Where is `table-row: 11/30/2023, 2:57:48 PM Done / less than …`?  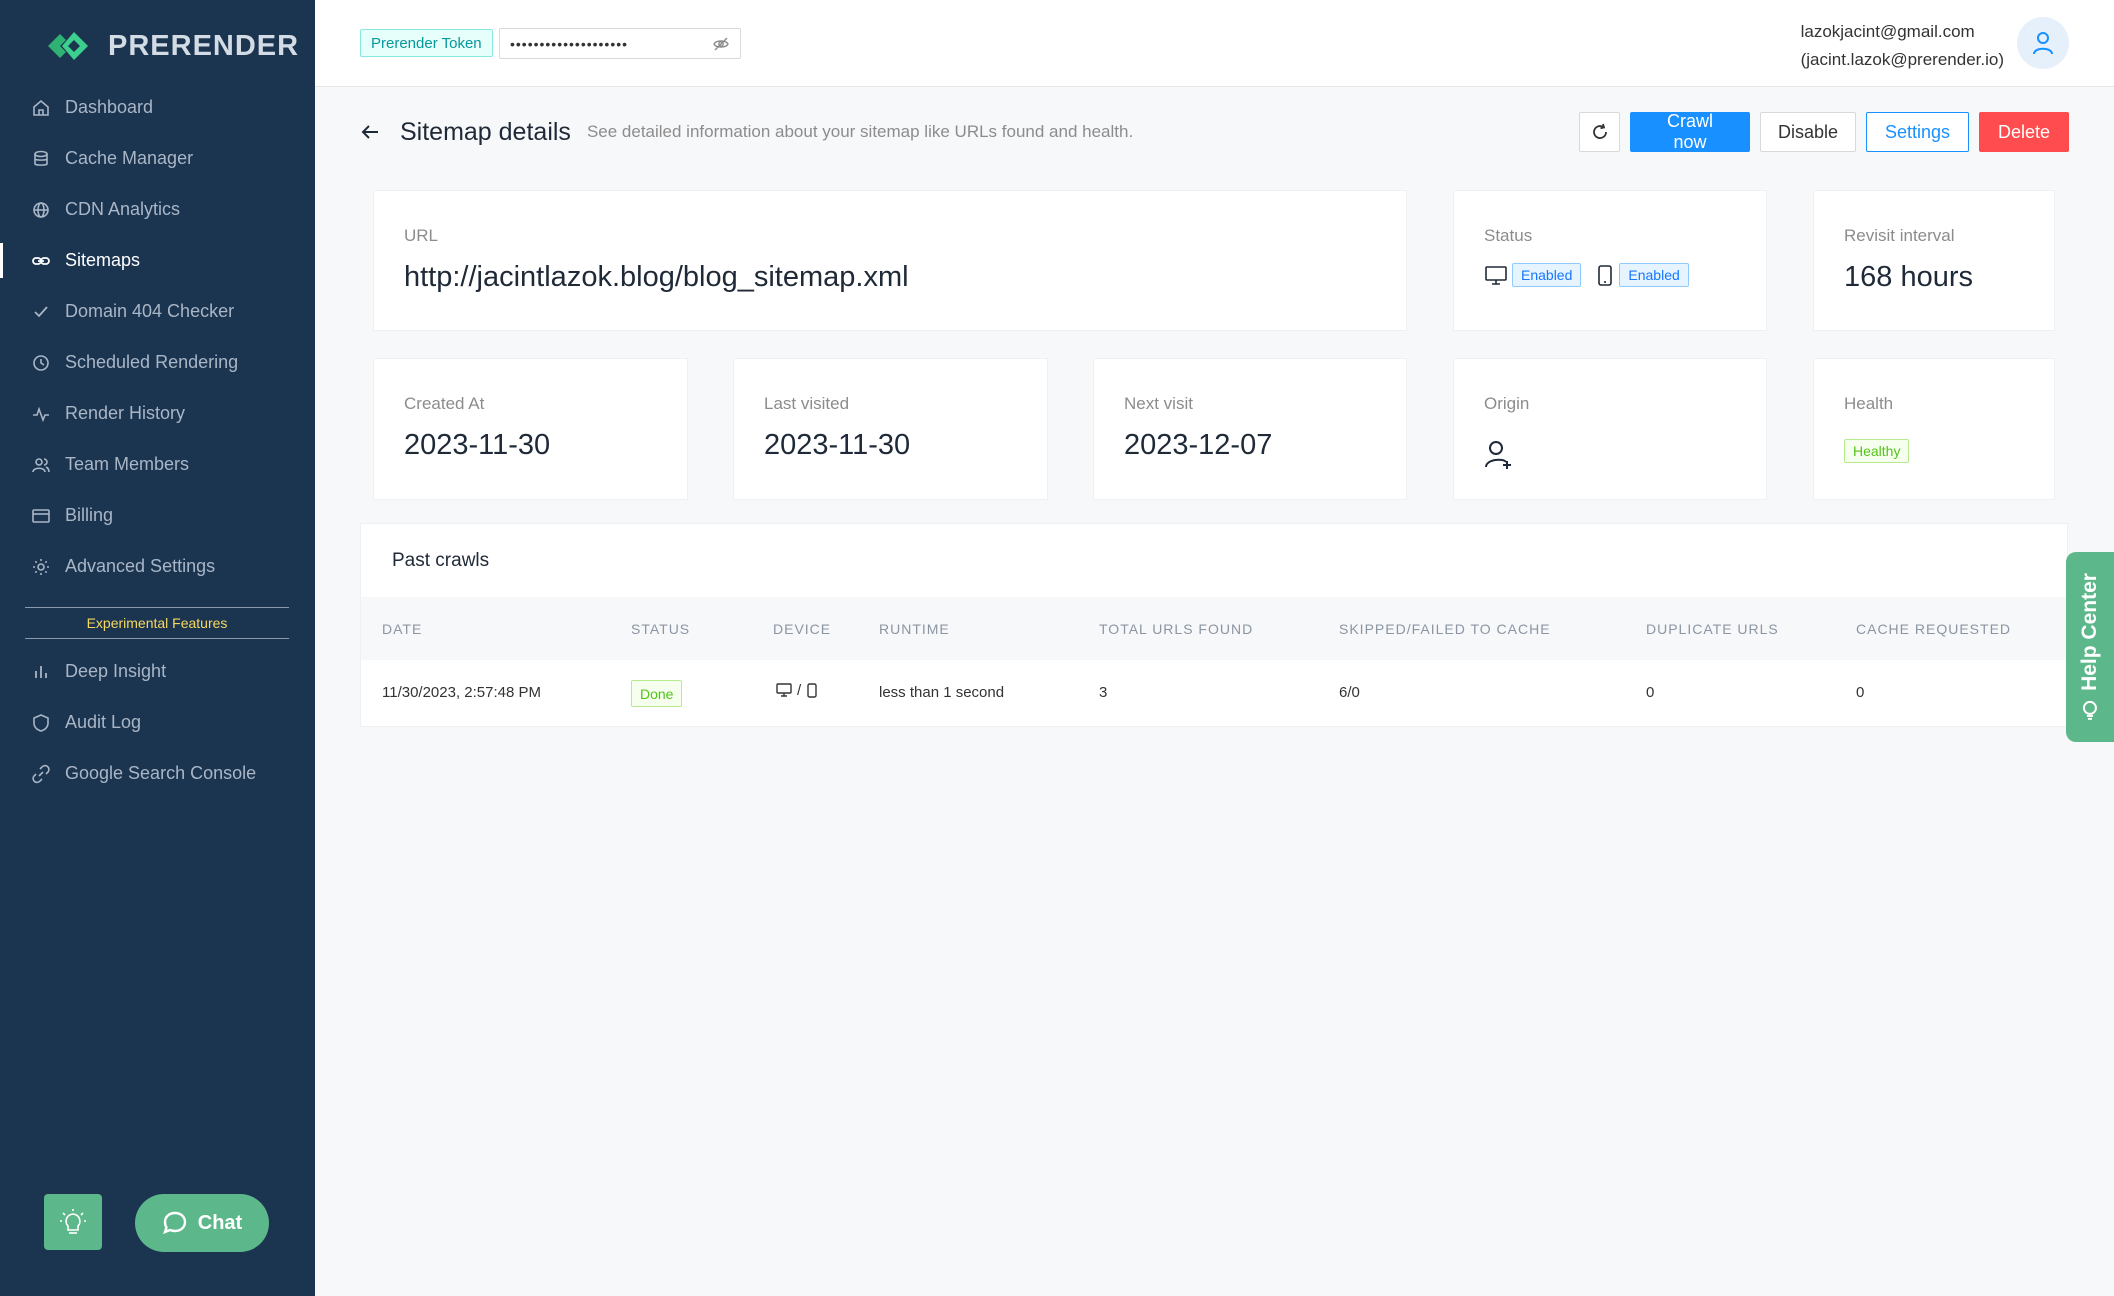
table-row: 11/30/2023, 2:57:48 PM Done / less than … is located at coordinates (1214, 693).